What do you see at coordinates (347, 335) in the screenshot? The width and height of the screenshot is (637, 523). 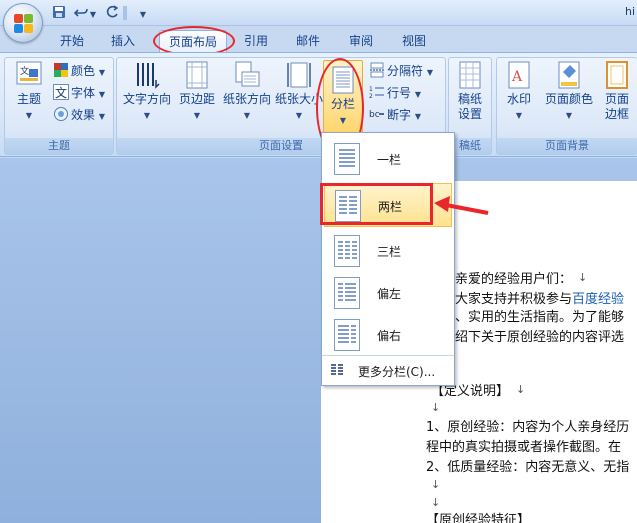 I see `right-column-icon` at bounding box center [347, 335].